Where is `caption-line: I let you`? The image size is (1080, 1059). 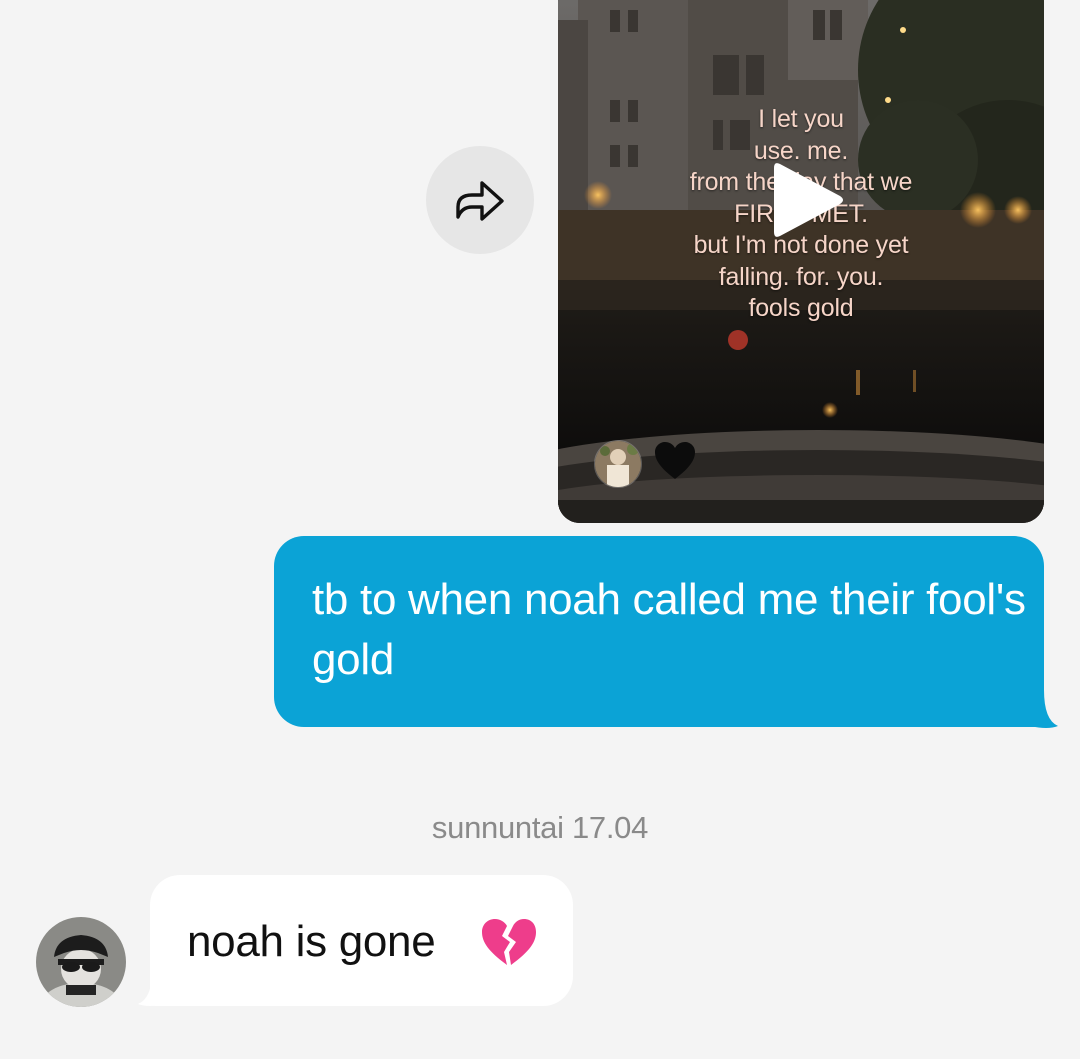
caption-line: I let you is located at coordinates (801, 119).